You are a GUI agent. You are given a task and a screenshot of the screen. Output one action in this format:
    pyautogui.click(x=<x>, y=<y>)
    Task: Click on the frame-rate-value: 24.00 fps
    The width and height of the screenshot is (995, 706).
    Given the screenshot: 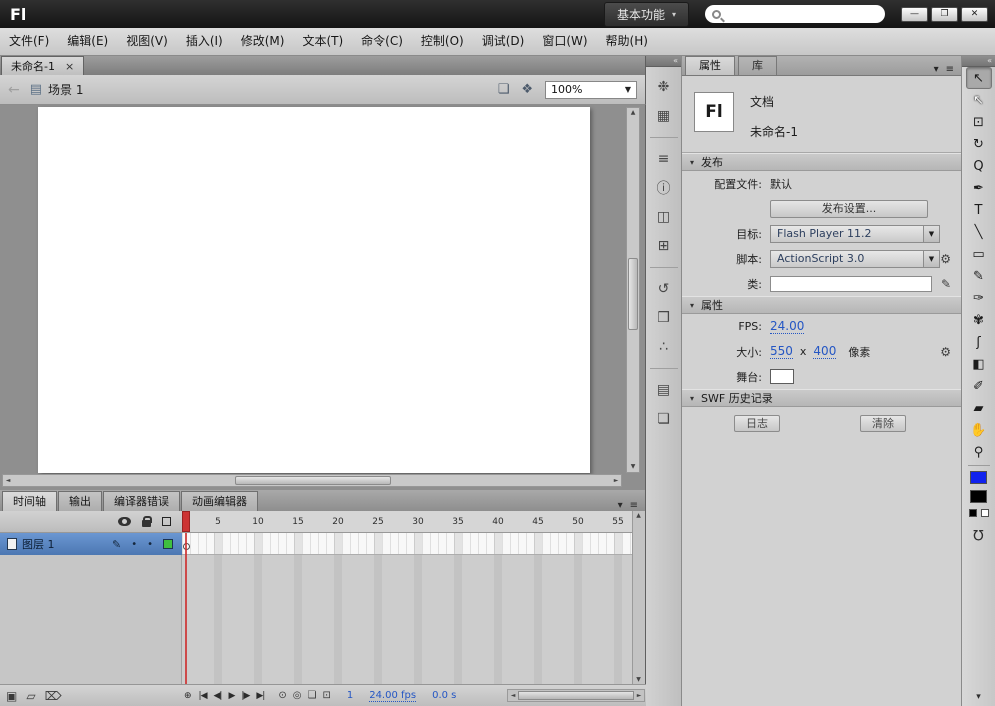 What is the action you would take?
    pyautogui.click(x=393, y=696)
    